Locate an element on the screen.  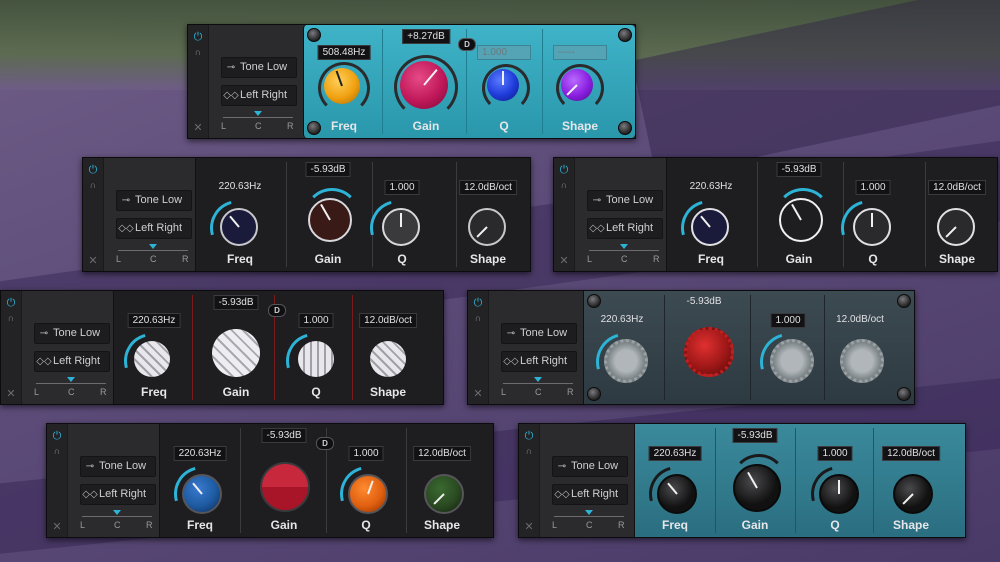
gain-value: +8.27dB is located at coordinates (426, 36).